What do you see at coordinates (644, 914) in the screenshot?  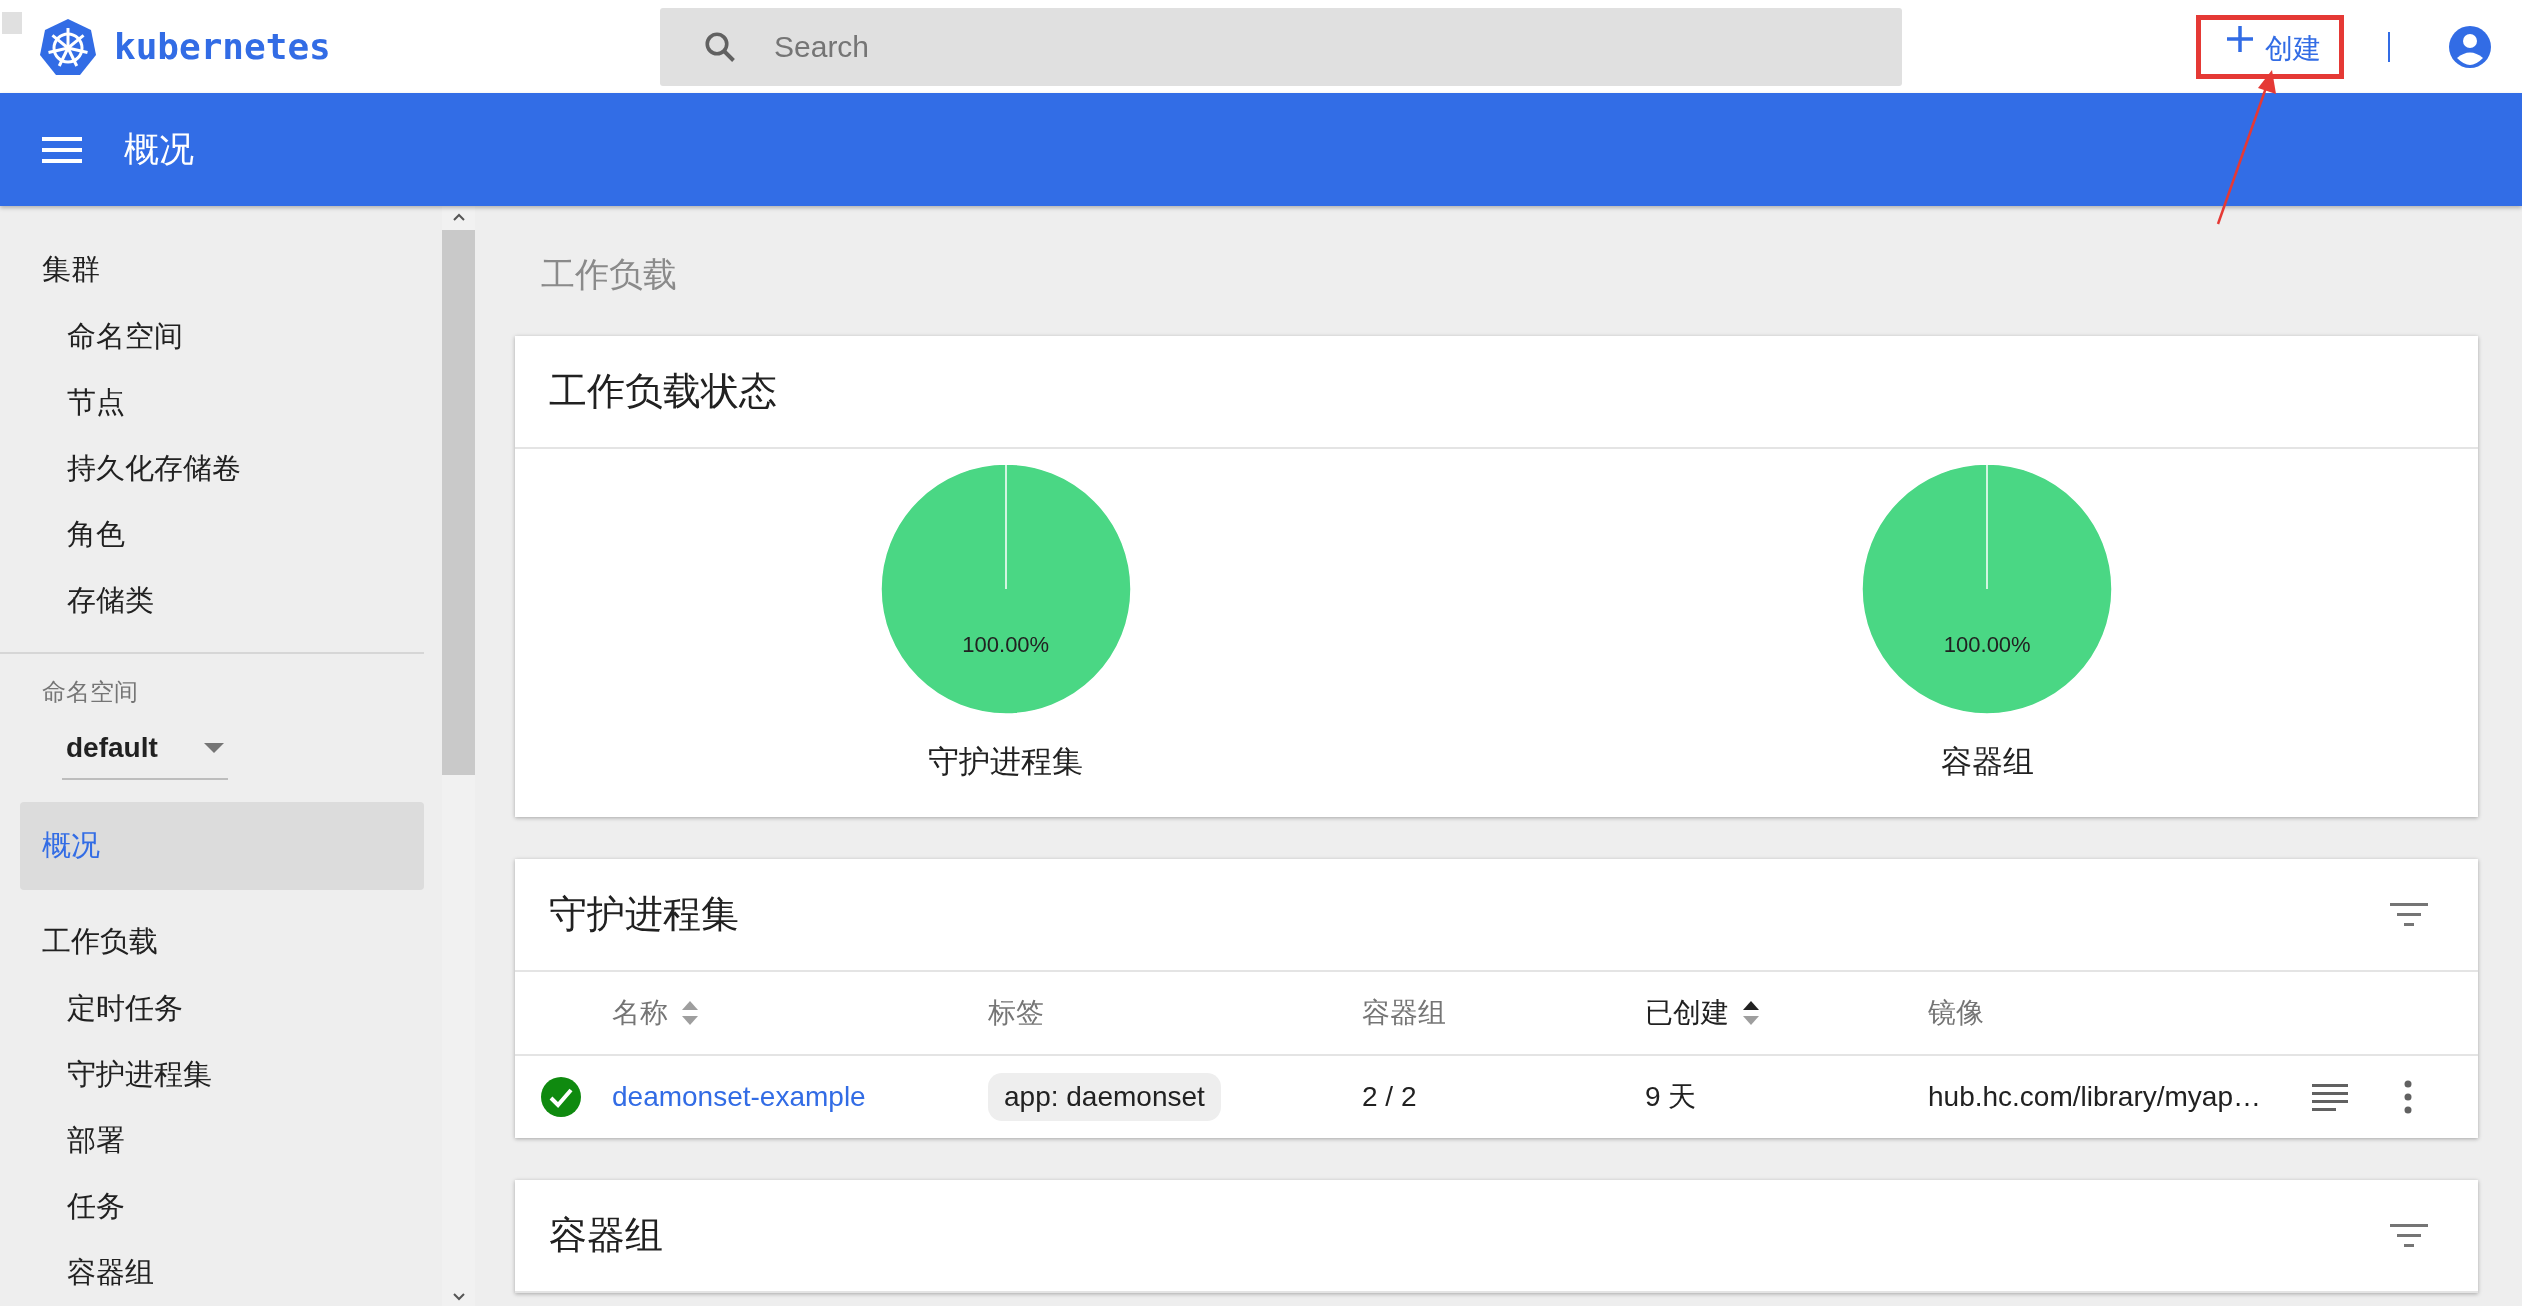 I see `card-title: 守护进程集` at bounding box center [644, 914].